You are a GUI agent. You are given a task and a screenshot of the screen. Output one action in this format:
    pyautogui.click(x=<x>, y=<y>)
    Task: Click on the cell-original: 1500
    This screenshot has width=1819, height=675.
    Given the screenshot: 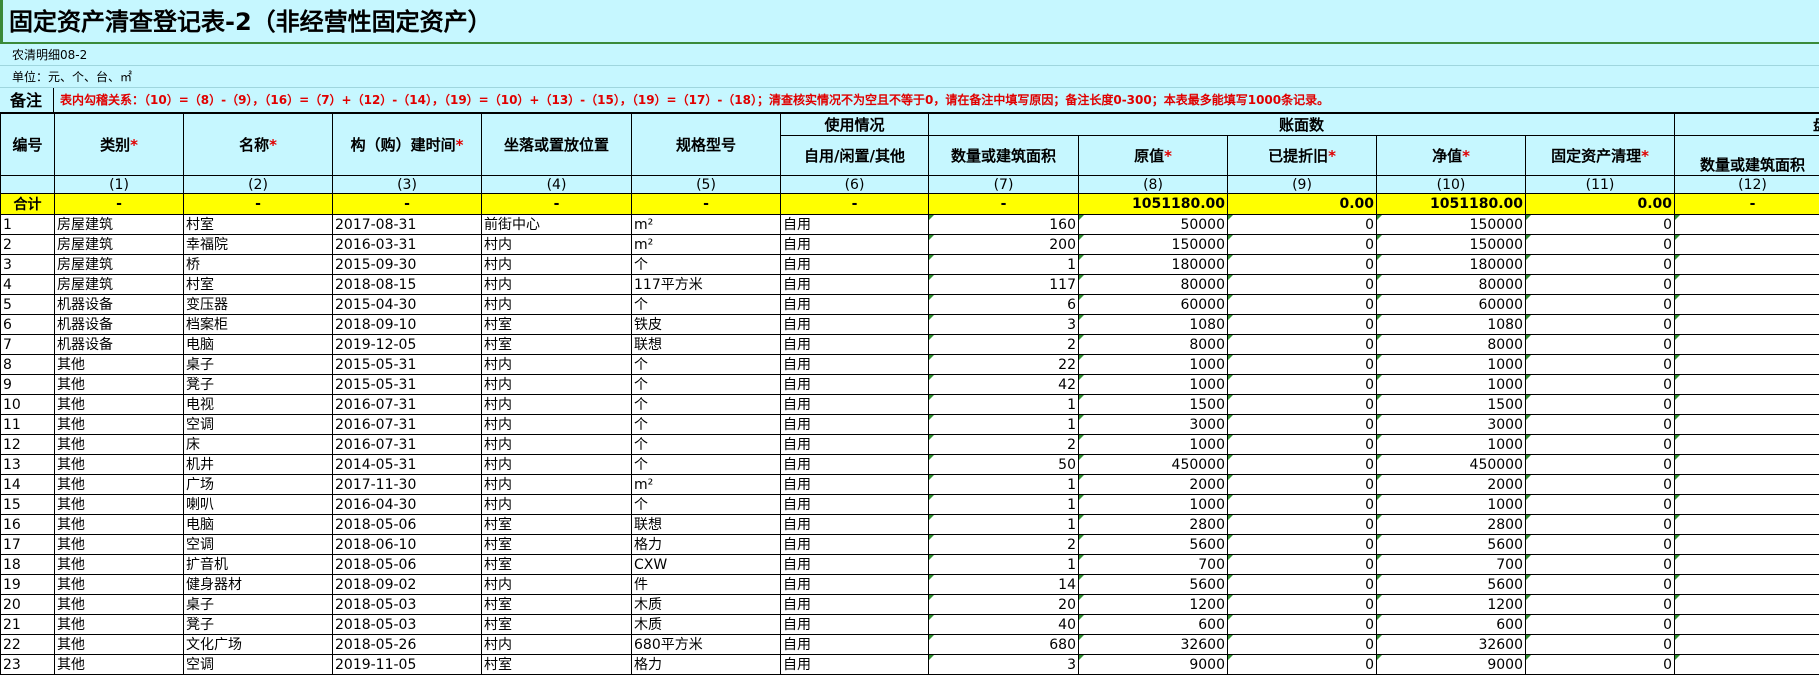 What is the action you would take?
    pyautogui.click(x=1153, y=404)
    